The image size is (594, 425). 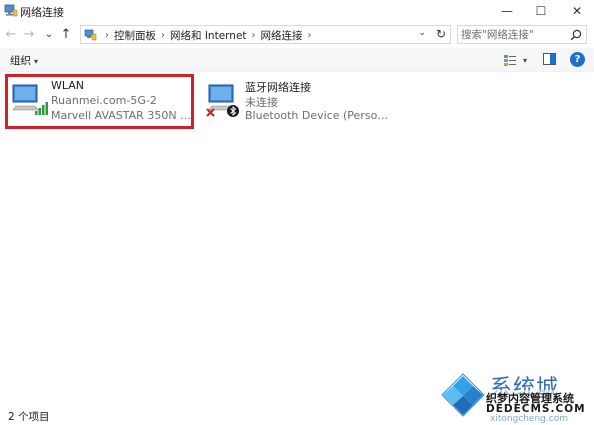 What do you see at coordinates (20, 61) in the screenshot?
I see `organize-label: 组织` at bounding box center [20, 61].